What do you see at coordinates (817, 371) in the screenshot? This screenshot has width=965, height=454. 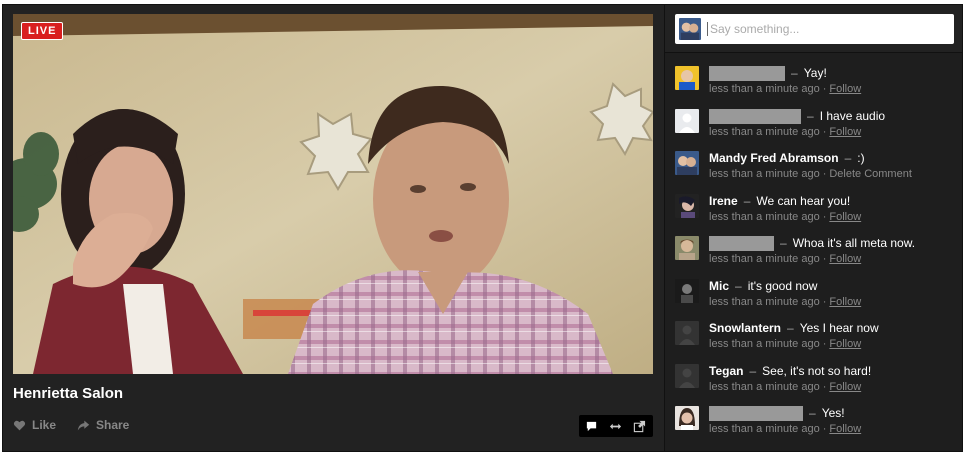 I see `message-text: See, it's not so hard!` at bounding box center [817, 371].